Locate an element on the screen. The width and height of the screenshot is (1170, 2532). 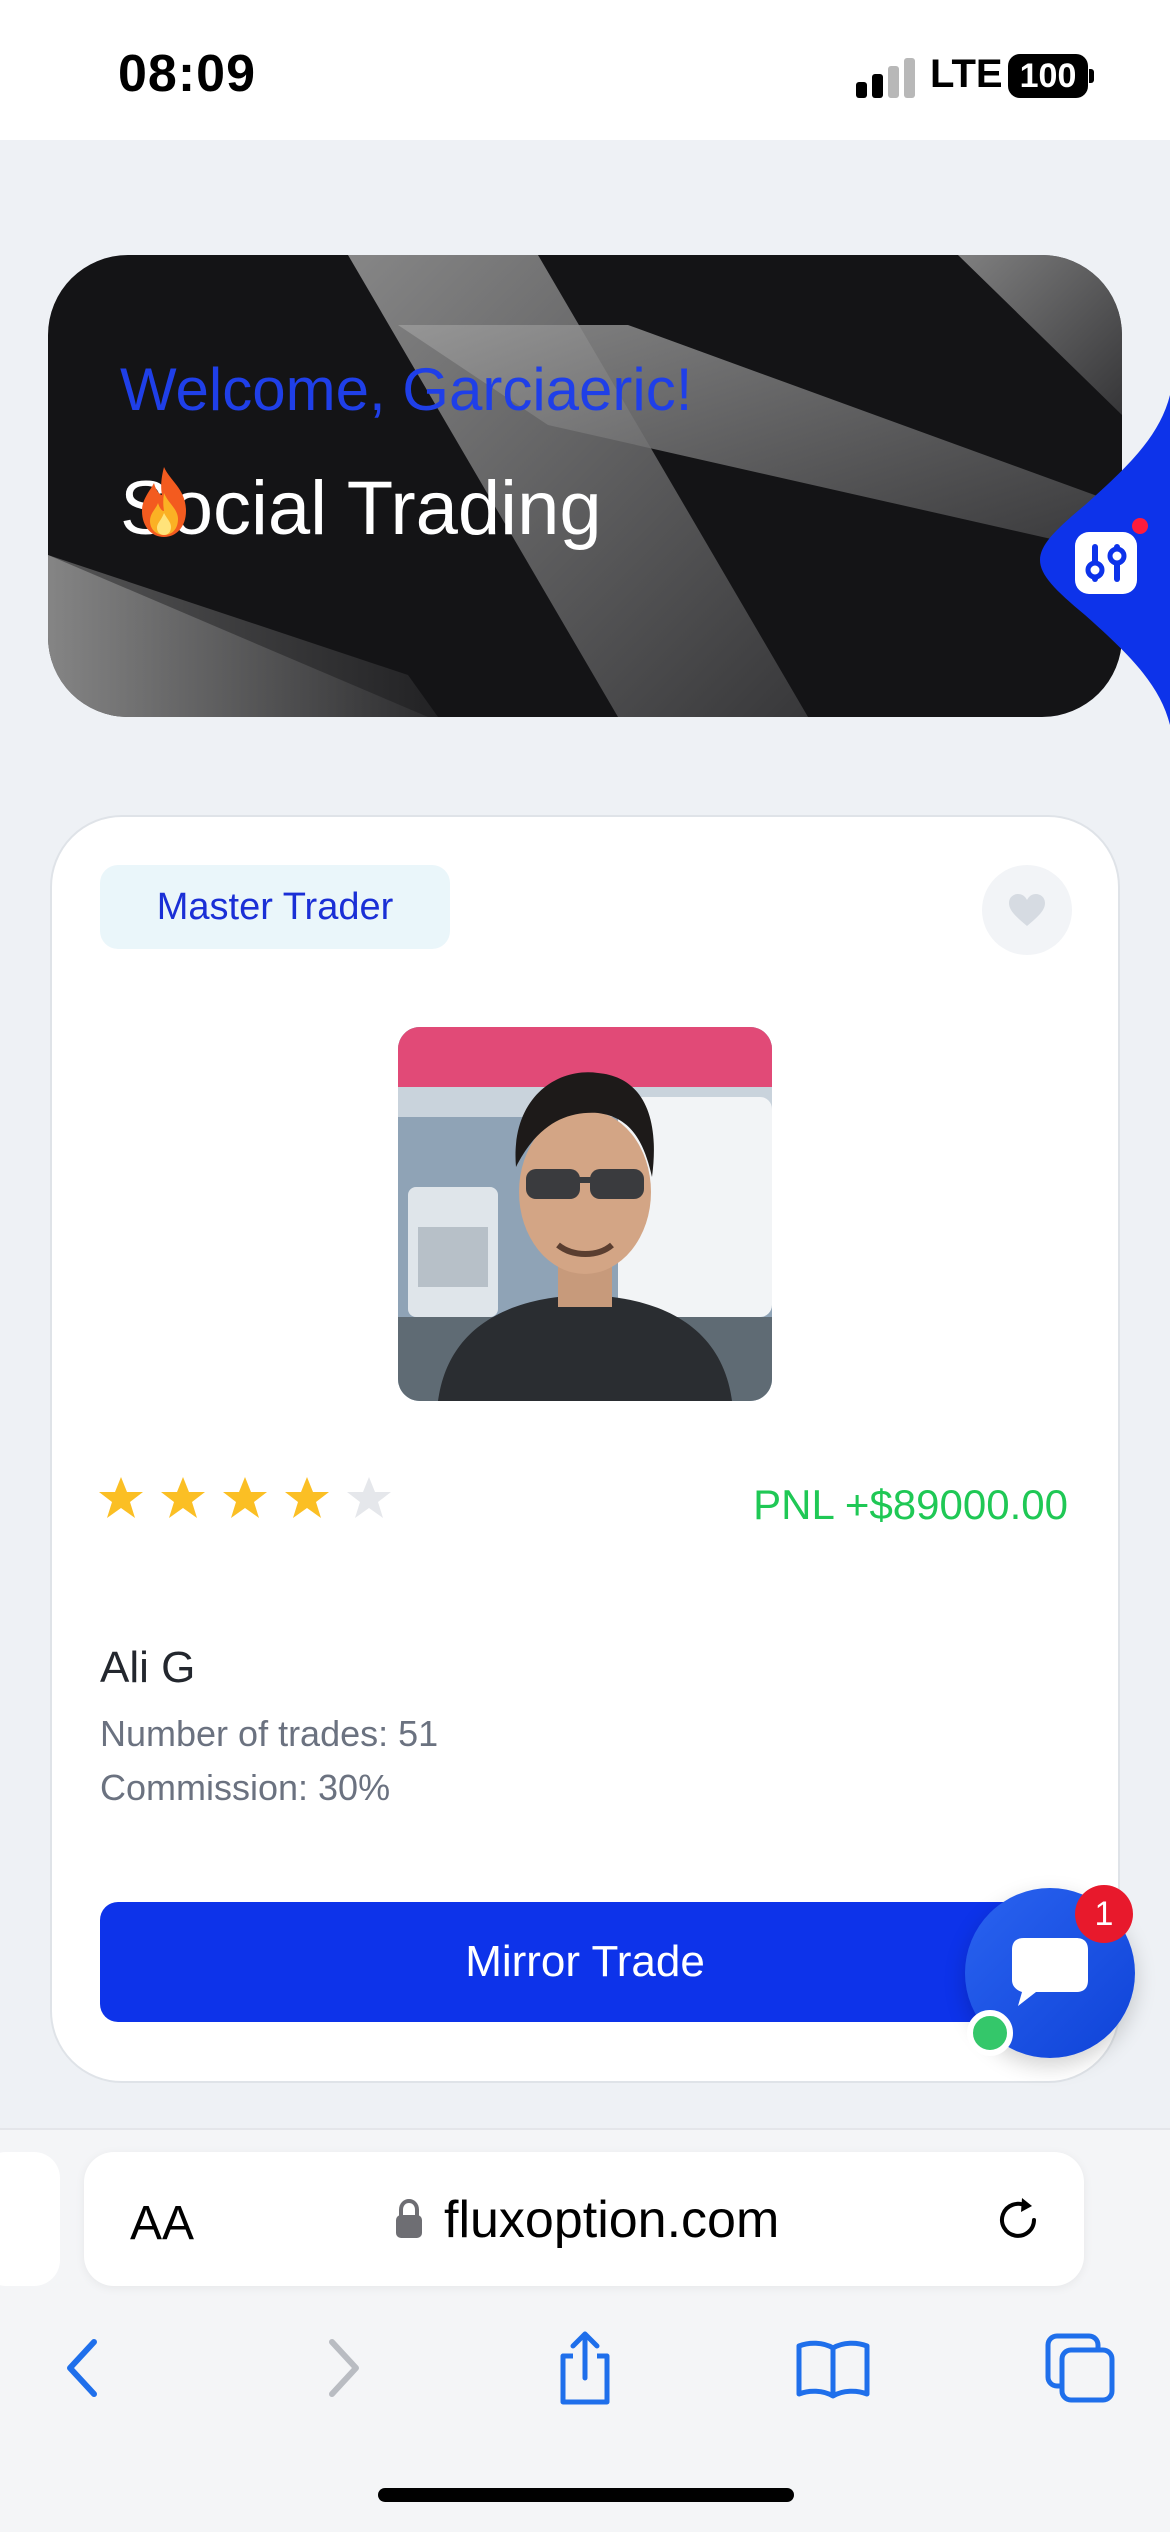
commission-rate: Commission: 30% is located at coordinates (245, 1787).